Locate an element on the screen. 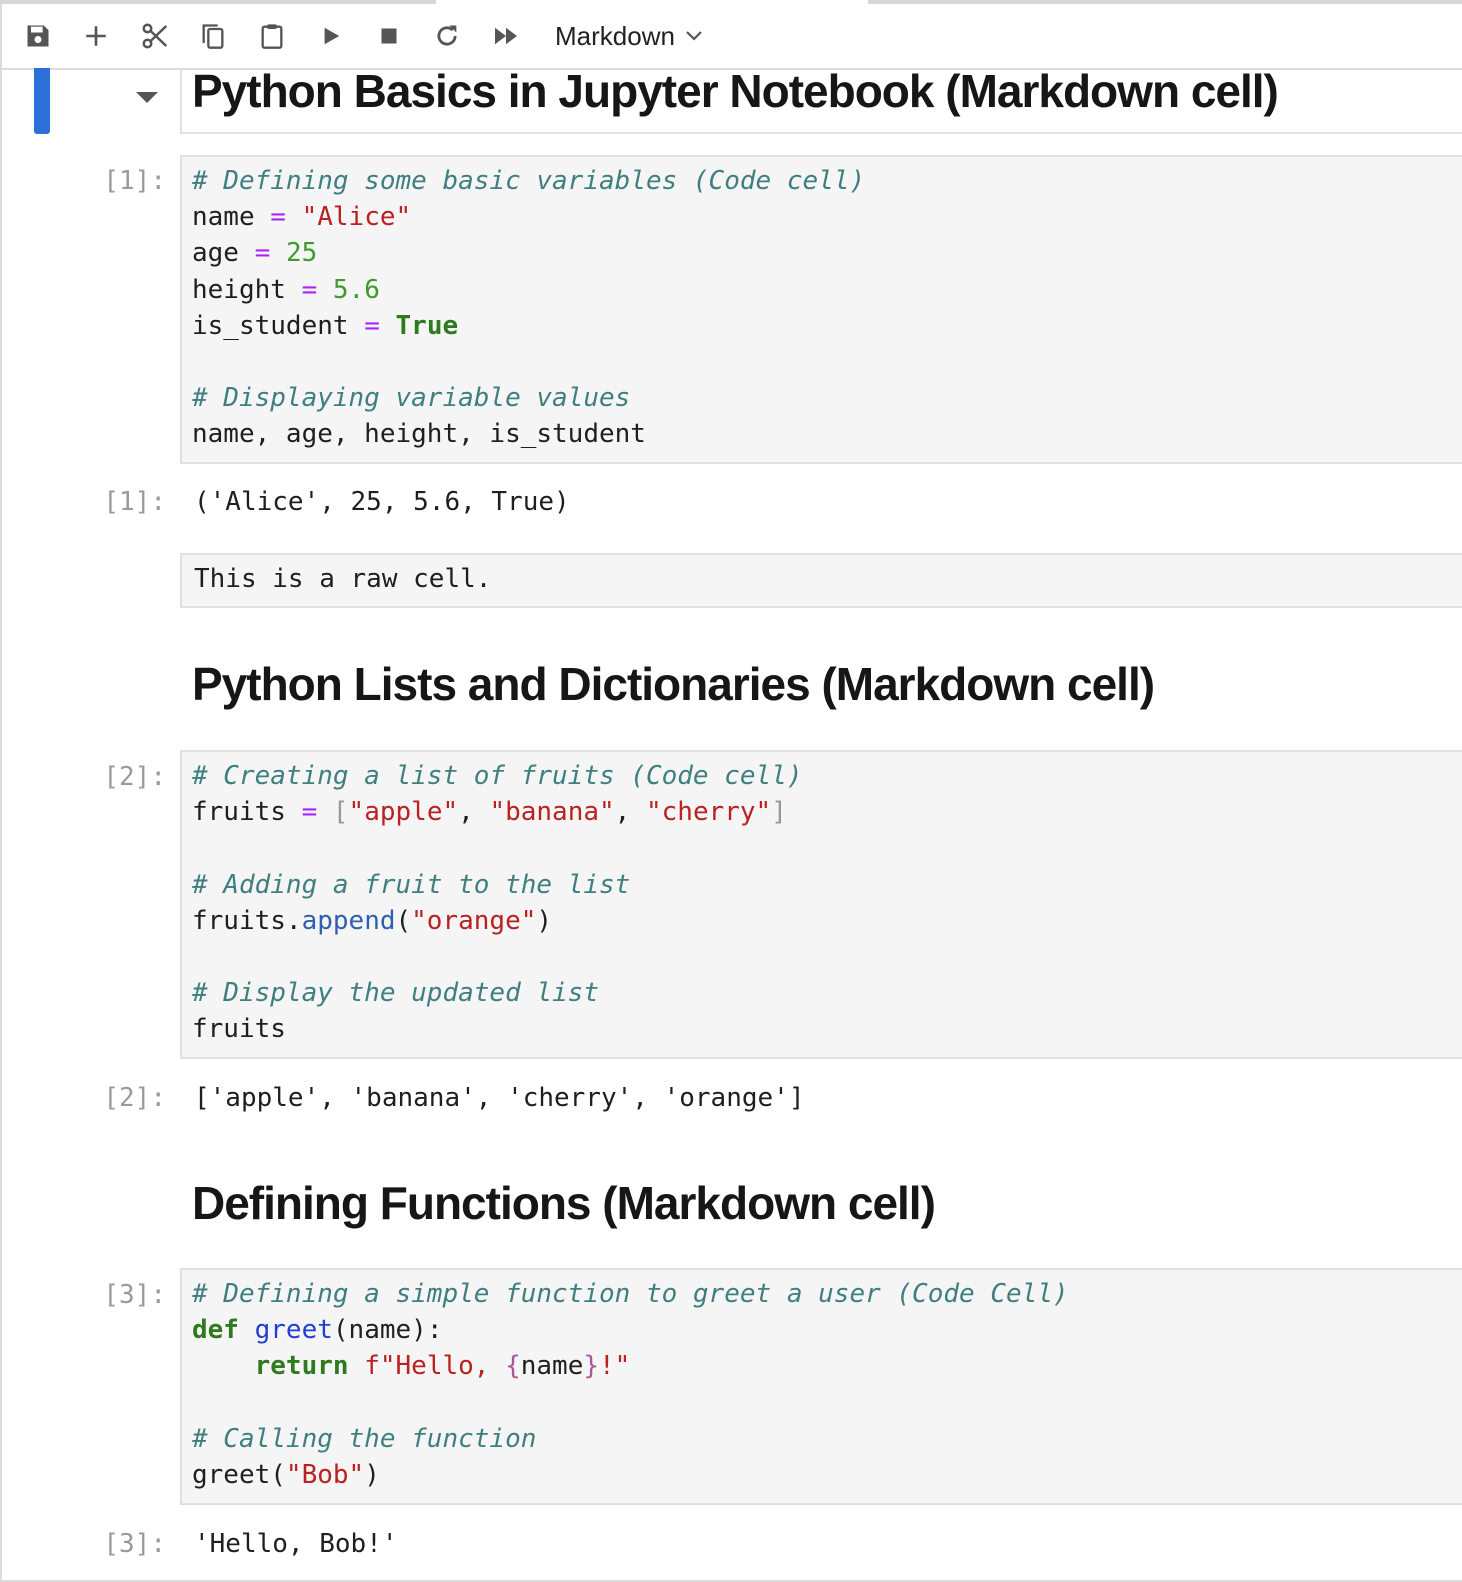 This screenshot has height=1582, width=1462. run-icon is located at coordinates (332, 36).